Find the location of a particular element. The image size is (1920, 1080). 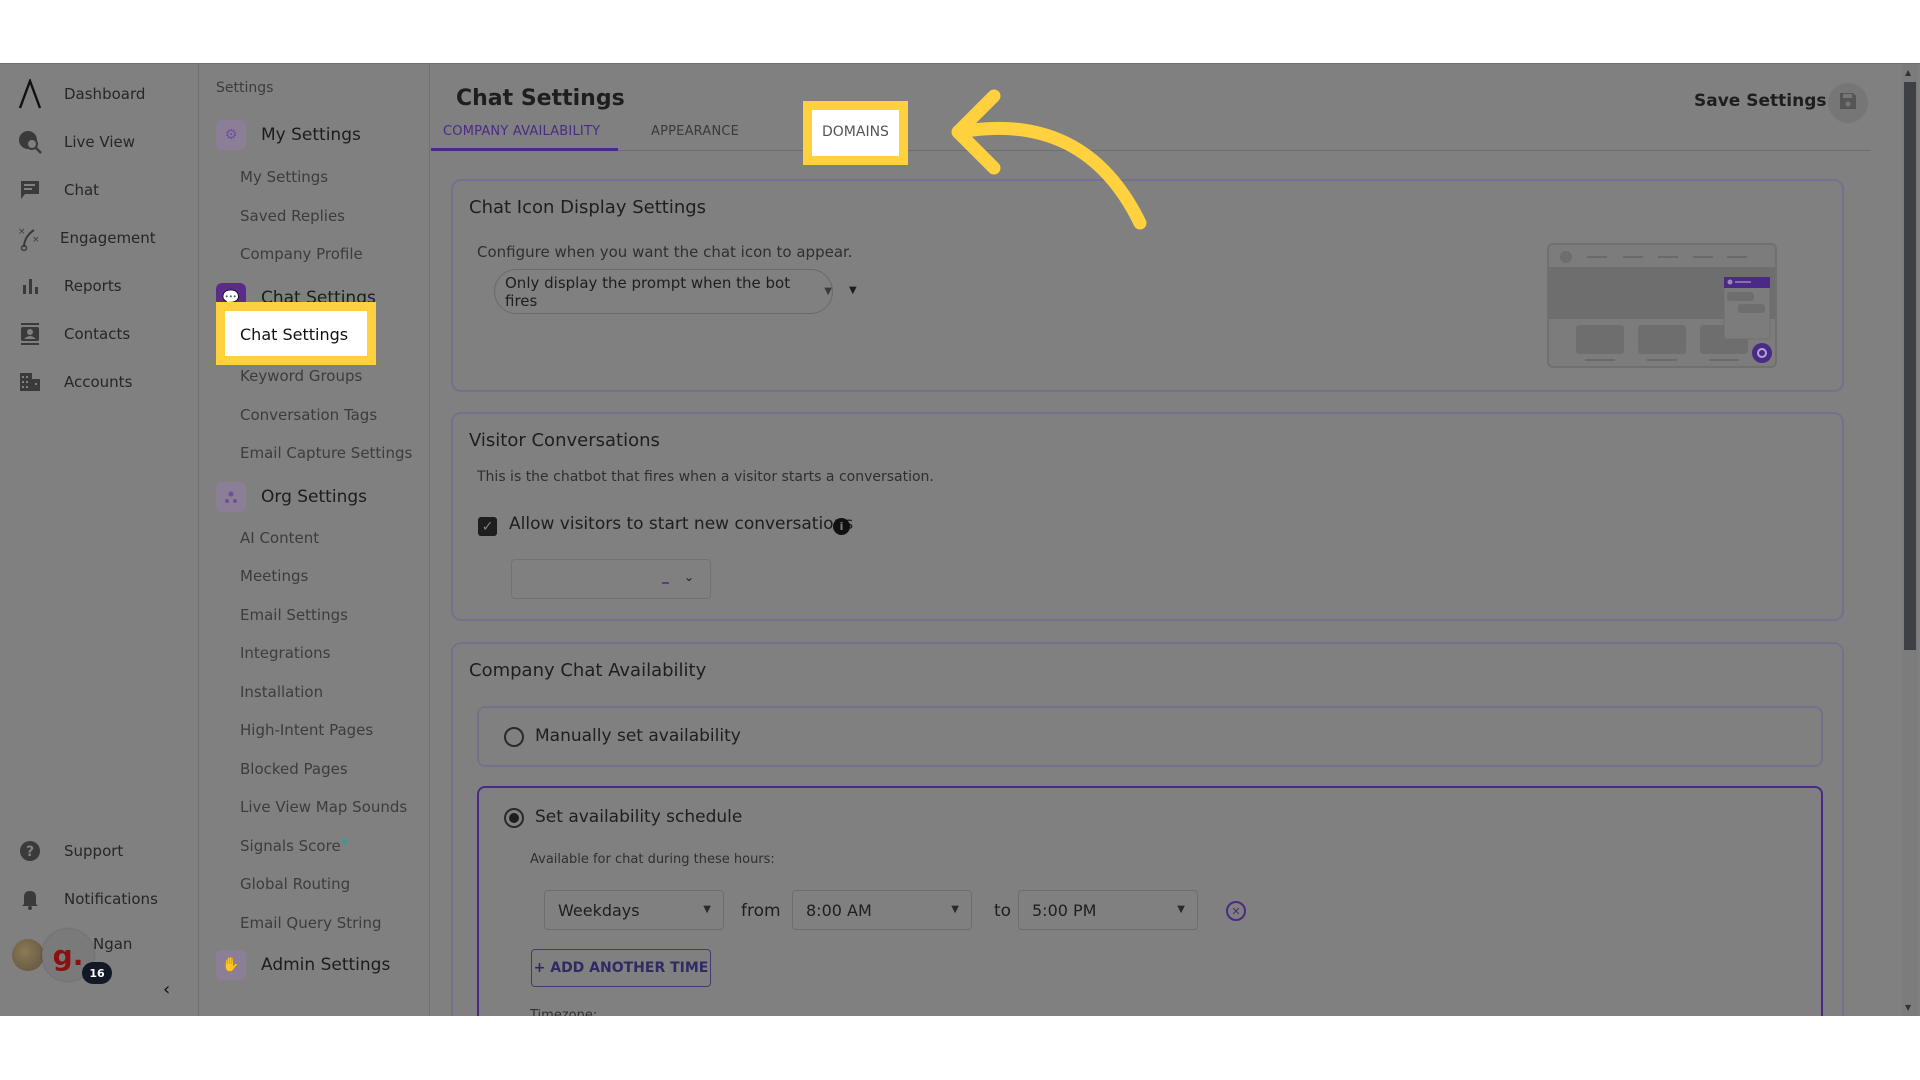

option-label: Set availability schedule is located at coordinates (639, 817).